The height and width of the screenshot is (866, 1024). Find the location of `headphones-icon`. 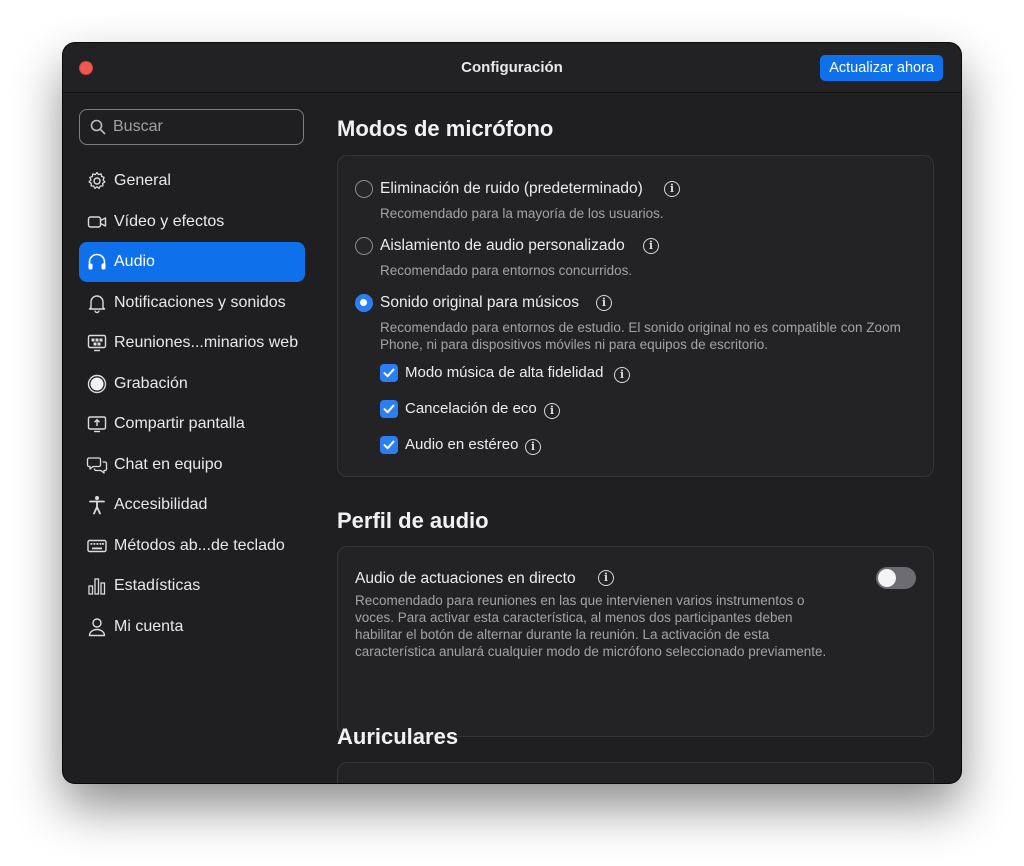

headphones-icon is located at coordinates (97, 261).